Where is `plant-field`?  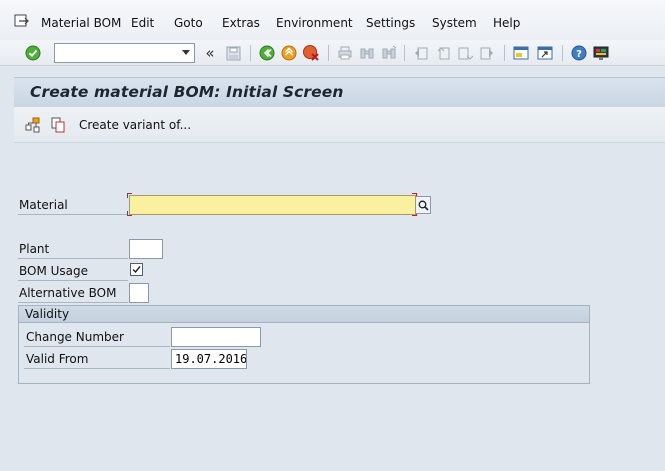
plant-field is located at coordinates (146, 249).